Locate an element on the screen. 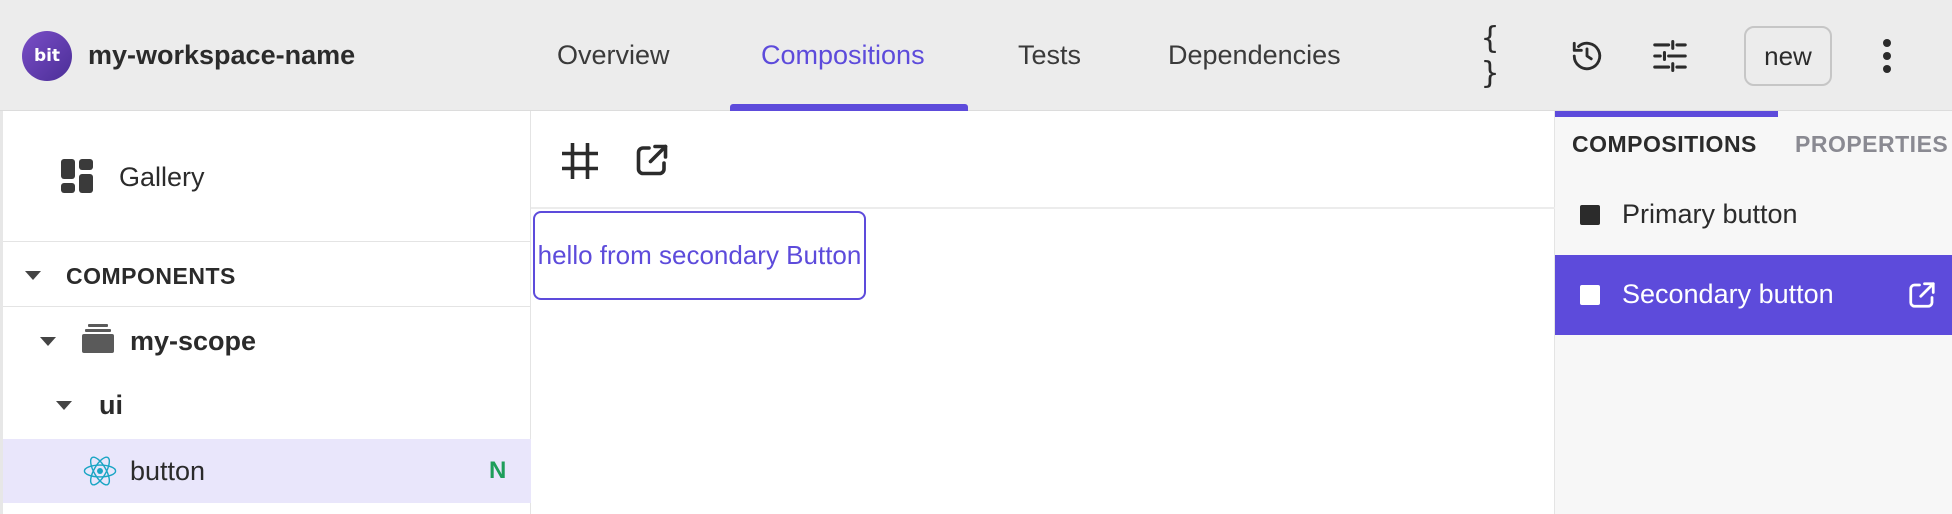 Image resolution: width=1952 pixels, height=514 pixels. composition-item-secondary: Secondary button is located at coordinates (1753, 295).